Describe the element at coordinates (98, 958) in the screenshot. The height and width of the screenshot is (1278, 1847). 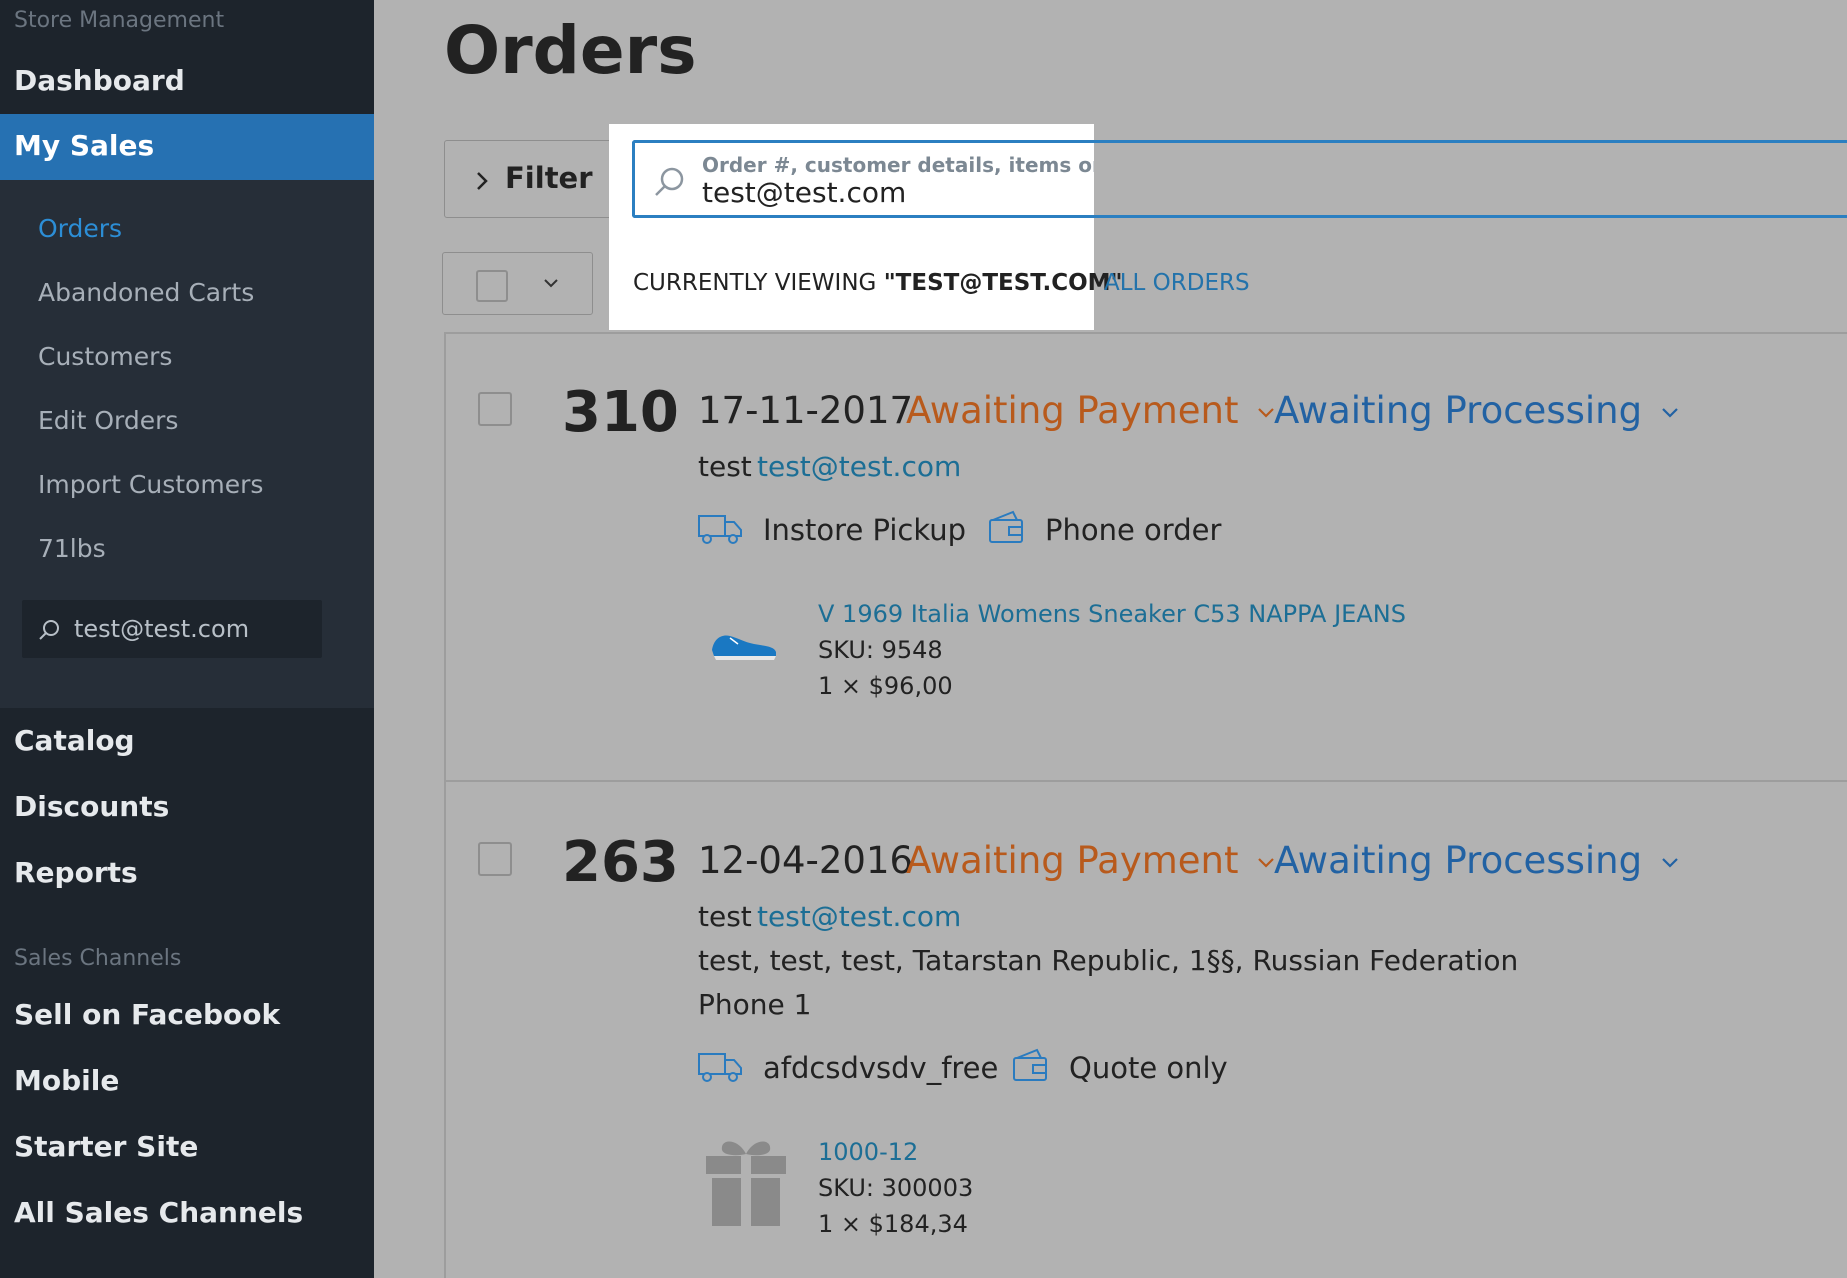
I see `section-label-sales-channels: Sales Channels` at that location.